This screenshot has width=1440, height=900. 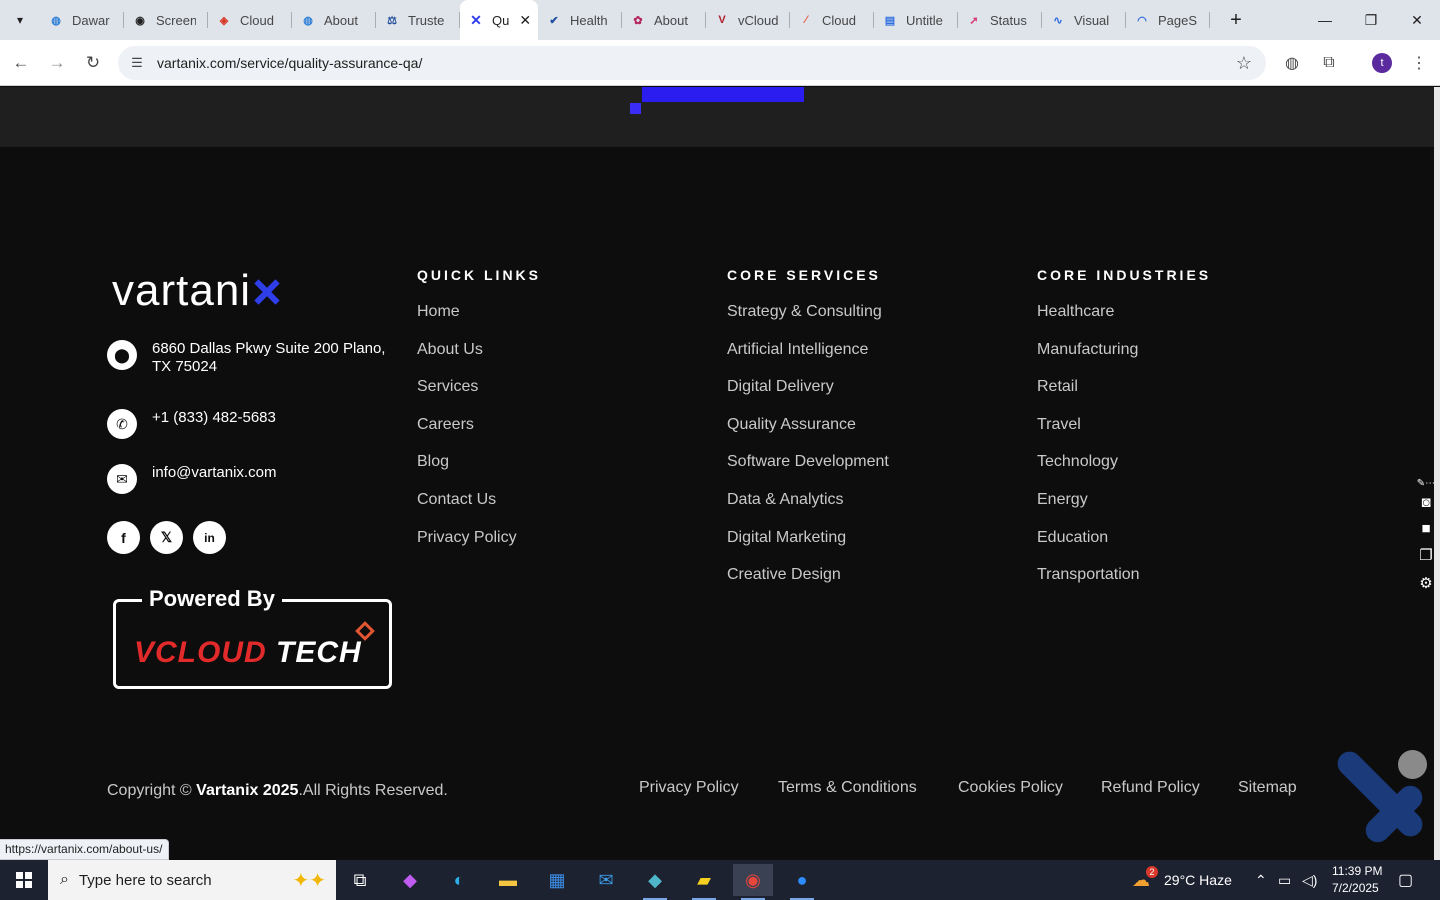 I want to click on weather-widget: ☁ 2 29°C Haze, so click(x=1182, y=880).